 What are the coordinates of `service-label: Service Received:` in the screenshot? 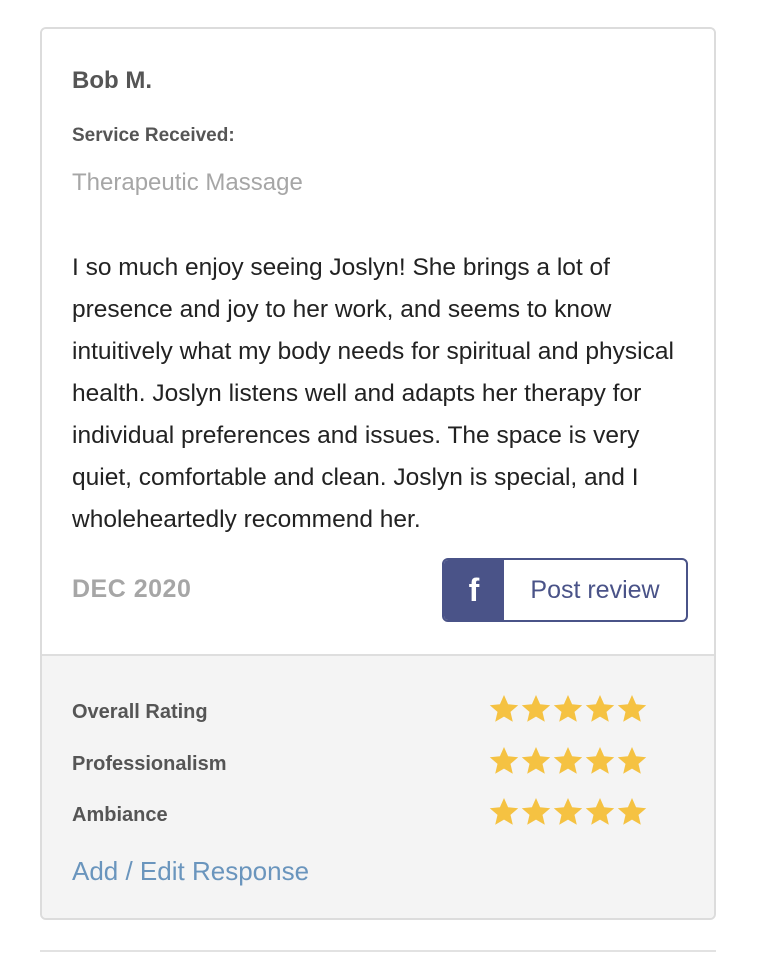 It's located at (153, 135).